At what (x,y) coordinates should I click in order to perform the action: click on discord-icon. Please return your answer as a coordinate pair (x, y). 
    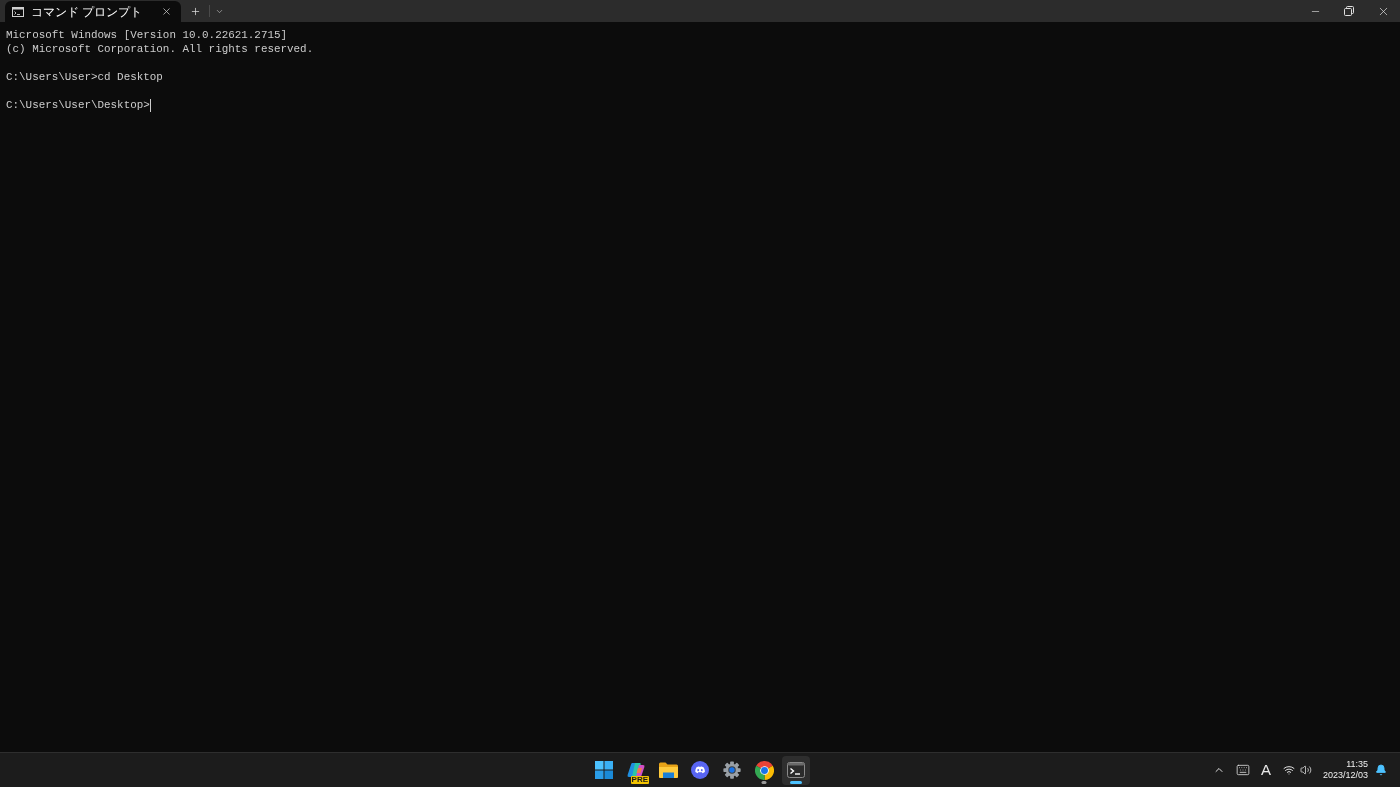
    Looking at the image, I should click on (700, 770).